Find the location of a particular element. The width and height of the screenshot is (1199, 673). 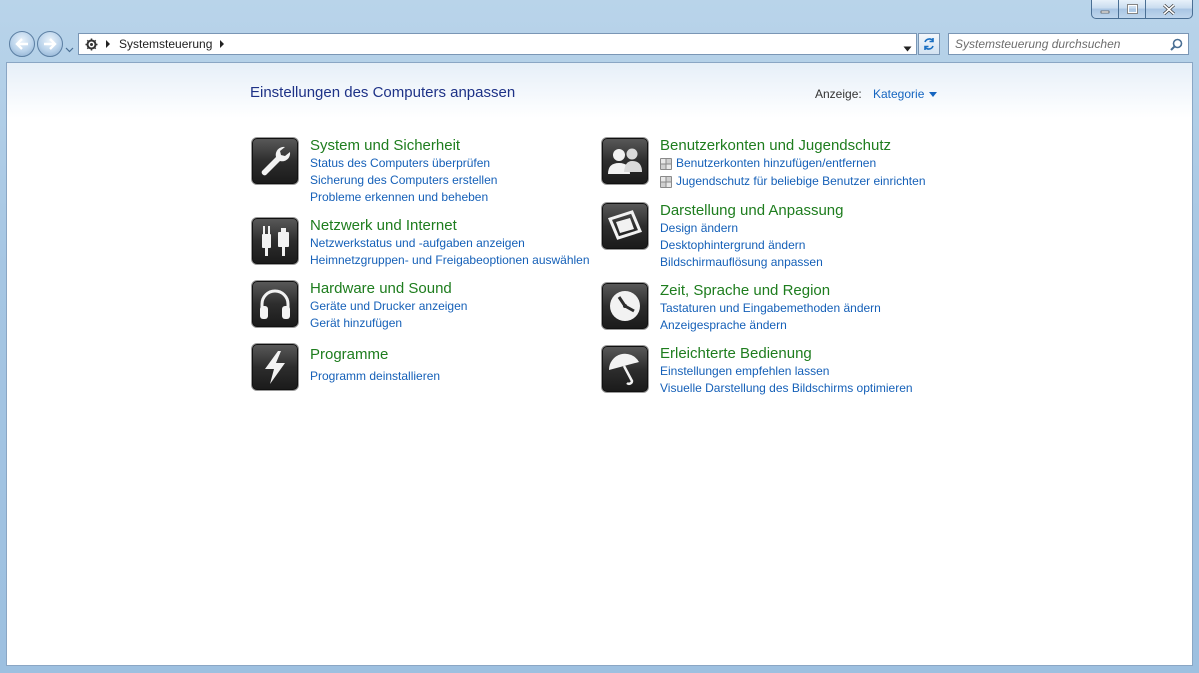

close-button is located at coordinates (1169, 9).